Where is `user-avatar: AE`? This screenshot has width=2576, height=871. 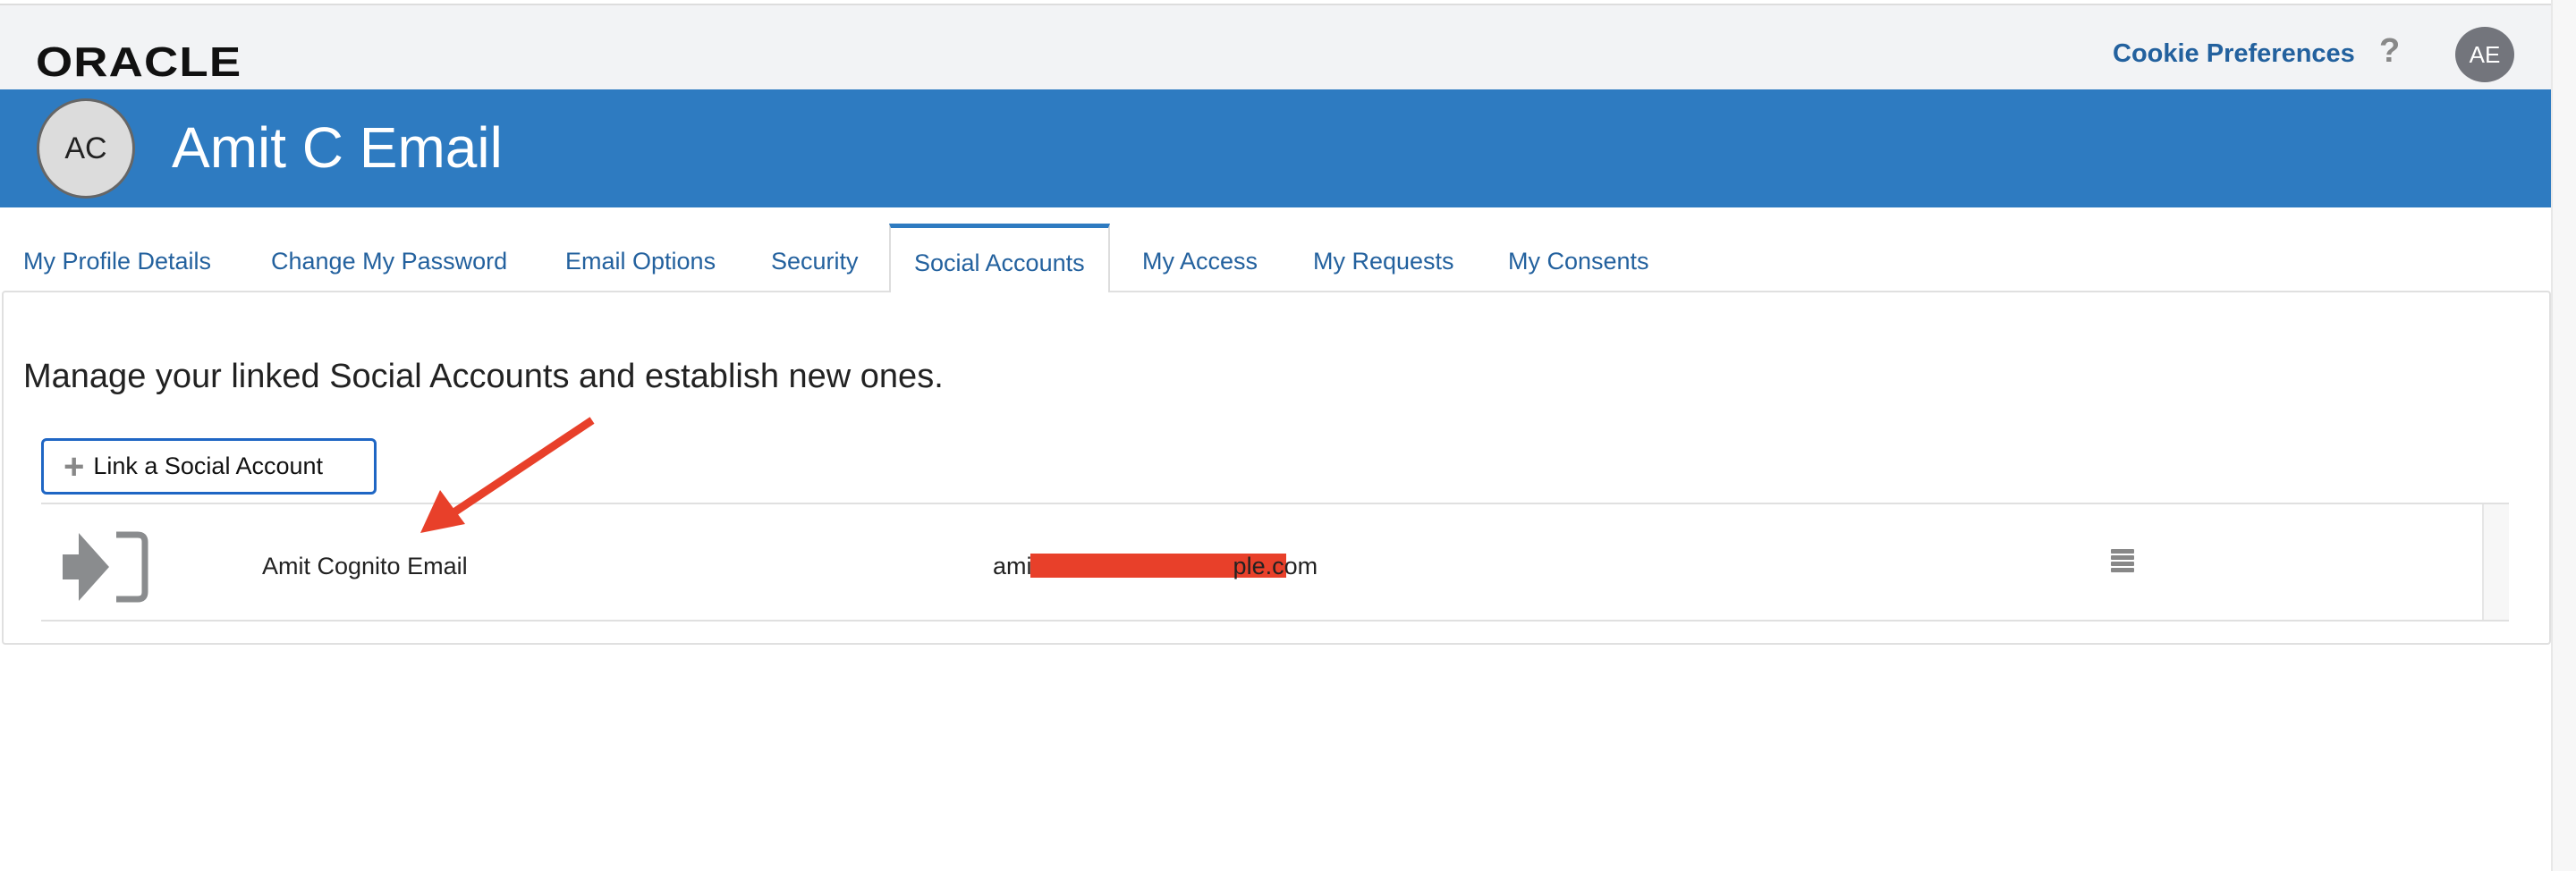 user-avatar: AE is located at coordinates (2484, 54).